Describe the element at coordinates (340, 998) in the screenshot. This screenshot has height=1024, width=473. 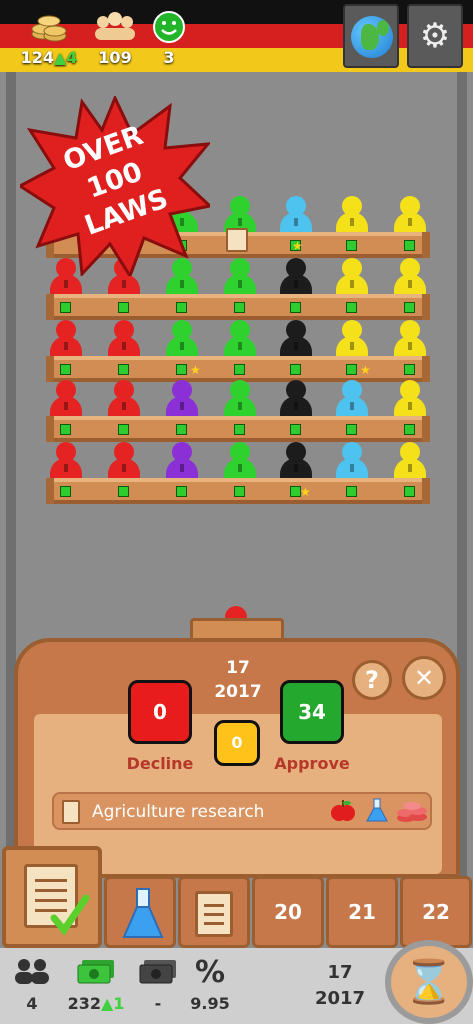
I see `bottom-turn-year: 2017` at that location.